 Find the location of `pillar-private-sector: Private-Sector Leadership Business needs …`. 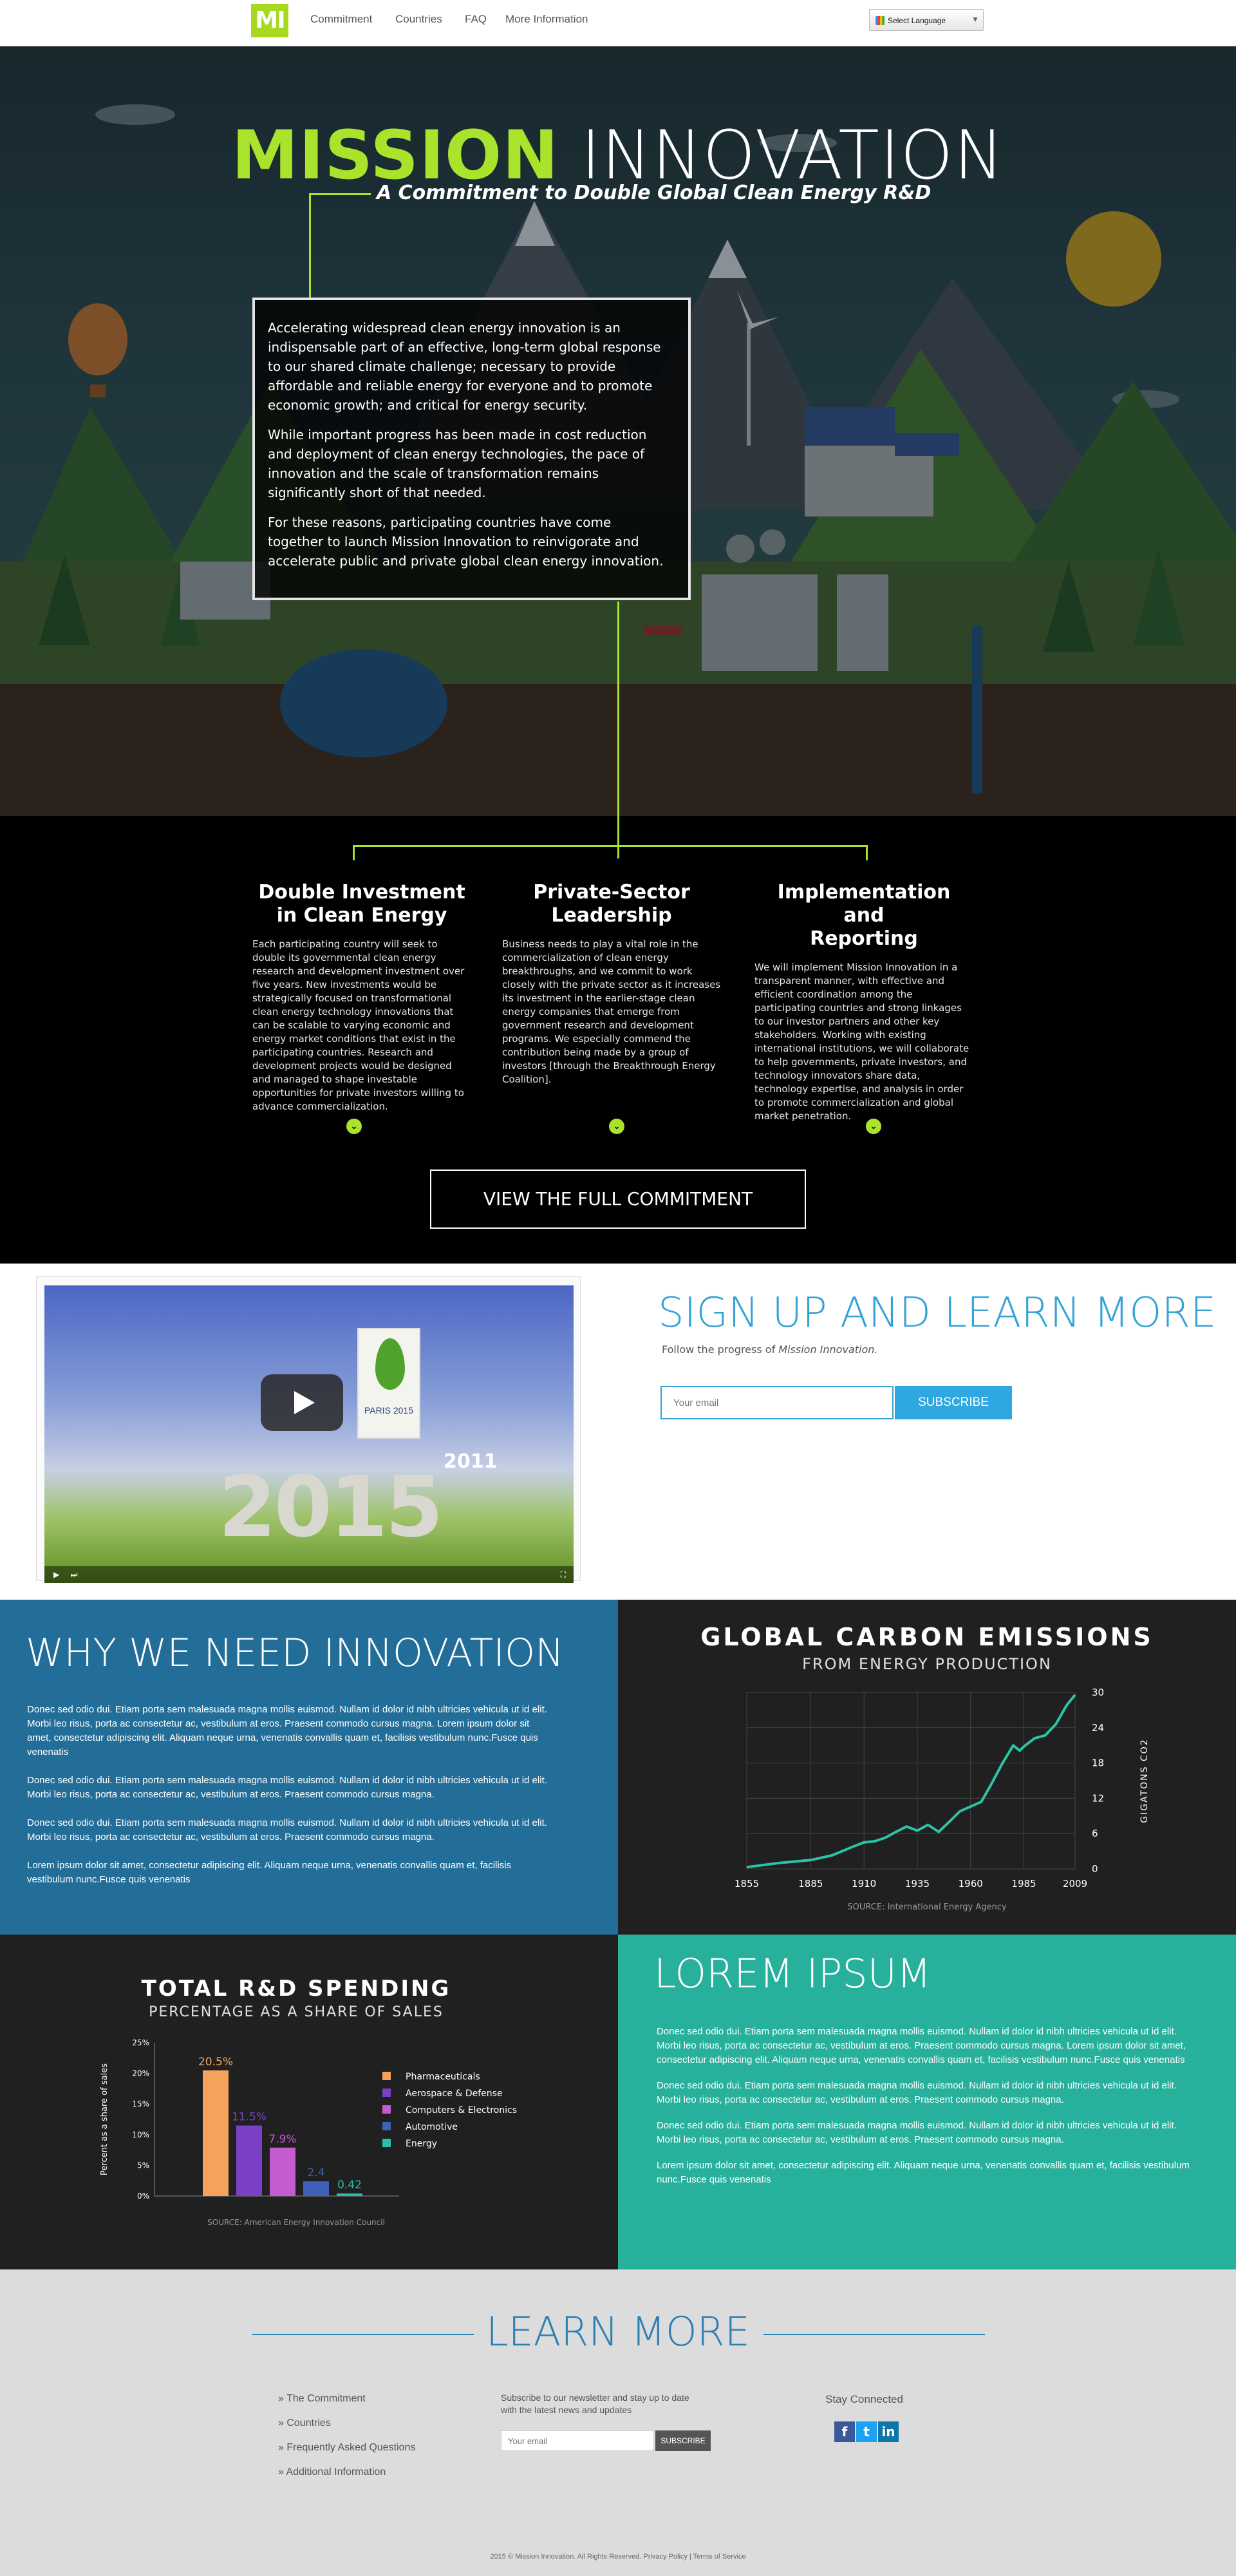

pillar-private-sector: Private-Sector Leadership Business needs … is located at coordinates (611, 983).